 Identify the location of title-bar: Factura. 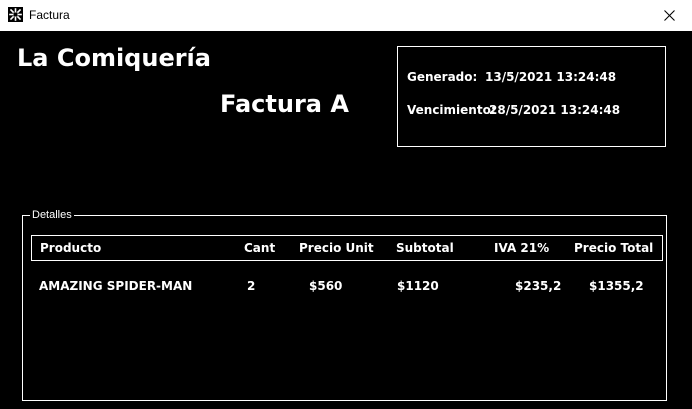
(346, 15).